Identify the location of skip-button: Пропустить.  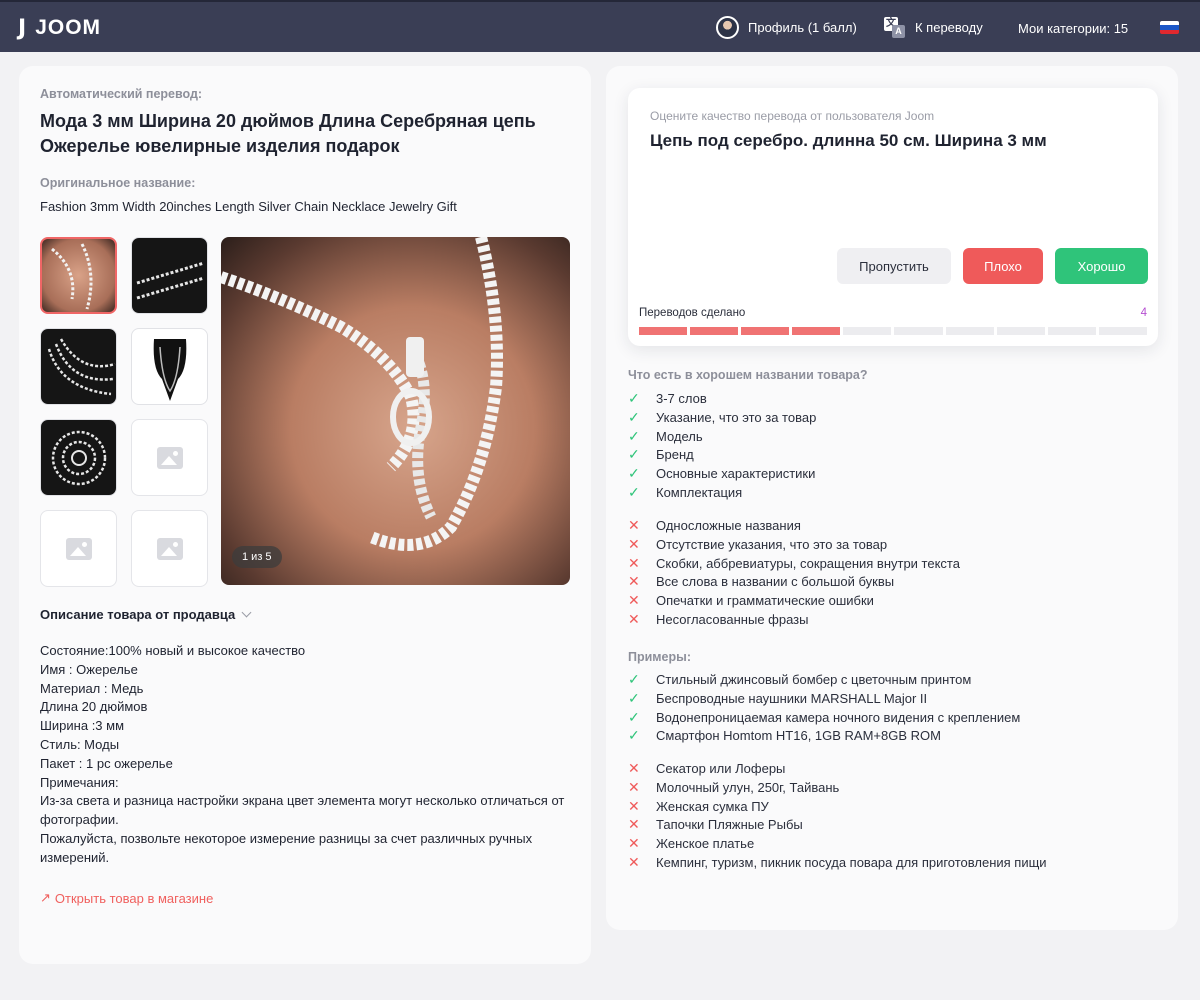
(894, 266).